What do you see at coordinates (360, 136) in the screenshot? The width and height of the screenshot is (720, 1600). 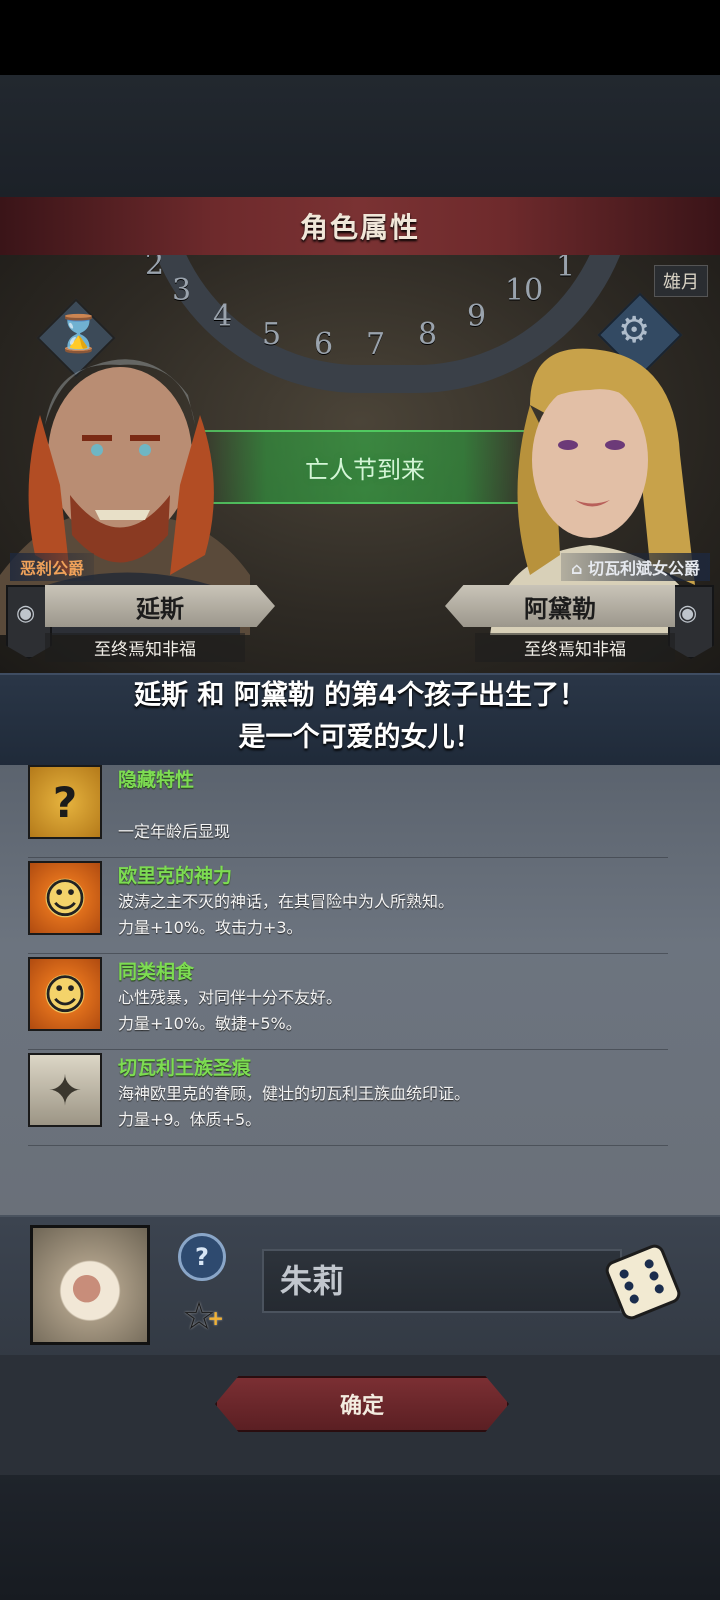 I see `backdrop-top` at bounding box center [360, 136].